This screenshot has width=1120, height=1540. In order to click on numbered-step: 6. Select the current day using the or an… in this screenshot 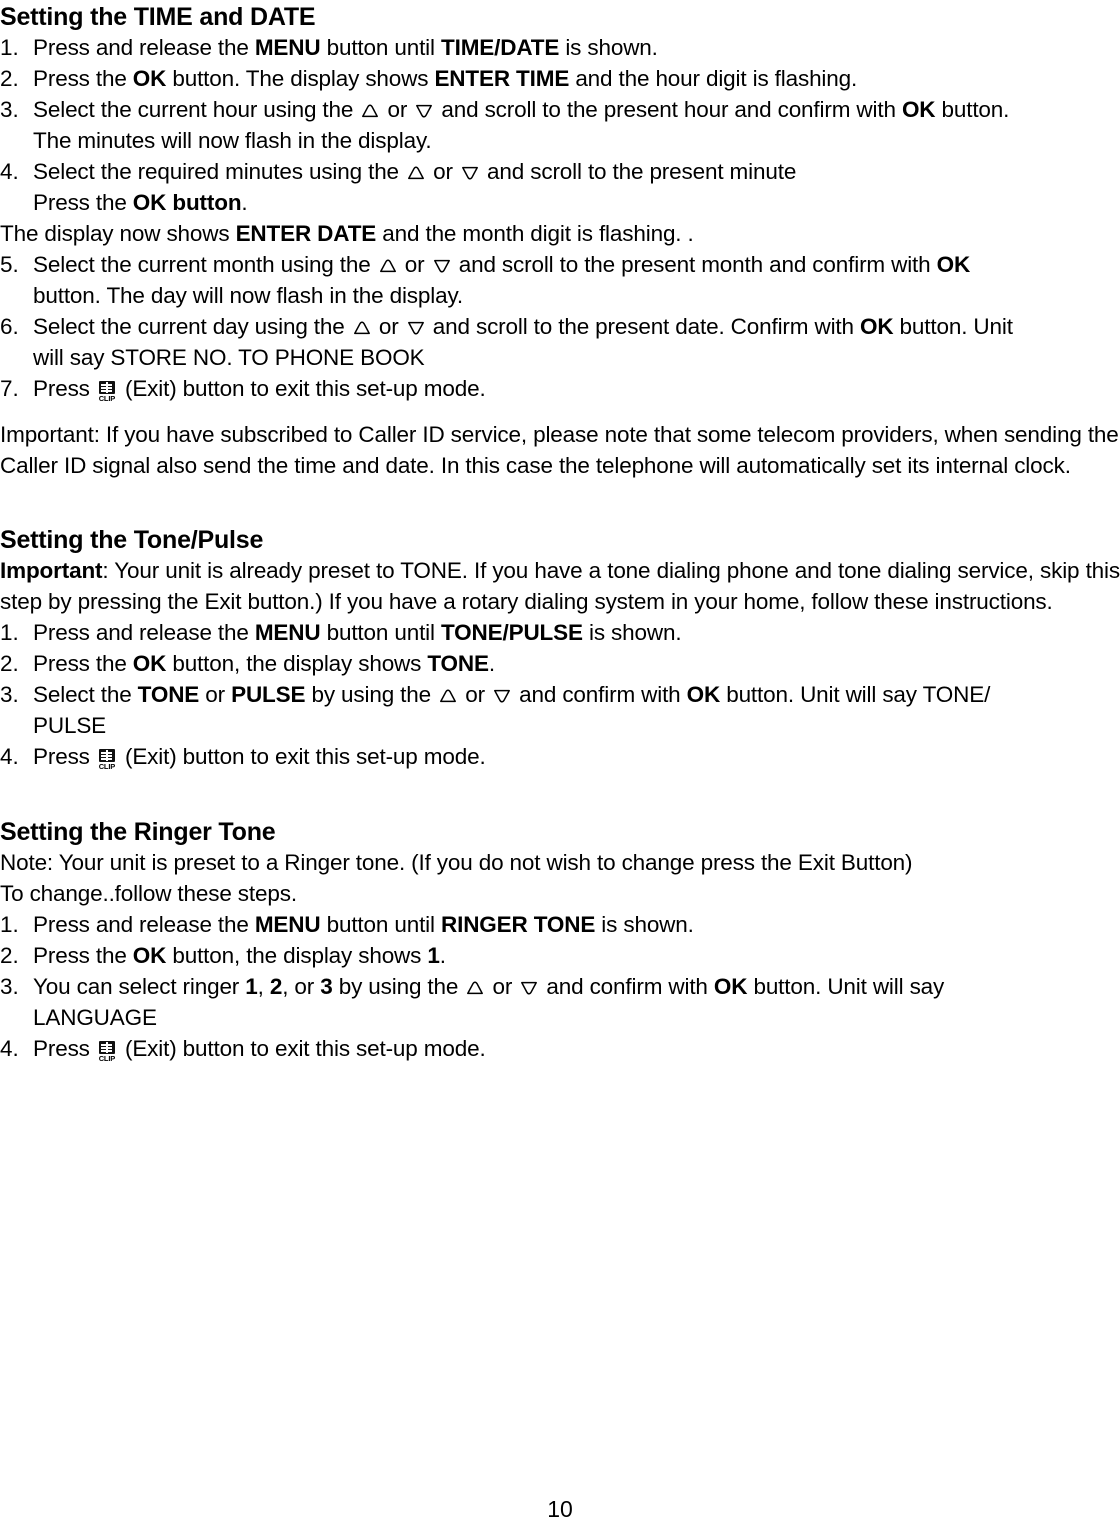, I will do `click(560, 326)`.